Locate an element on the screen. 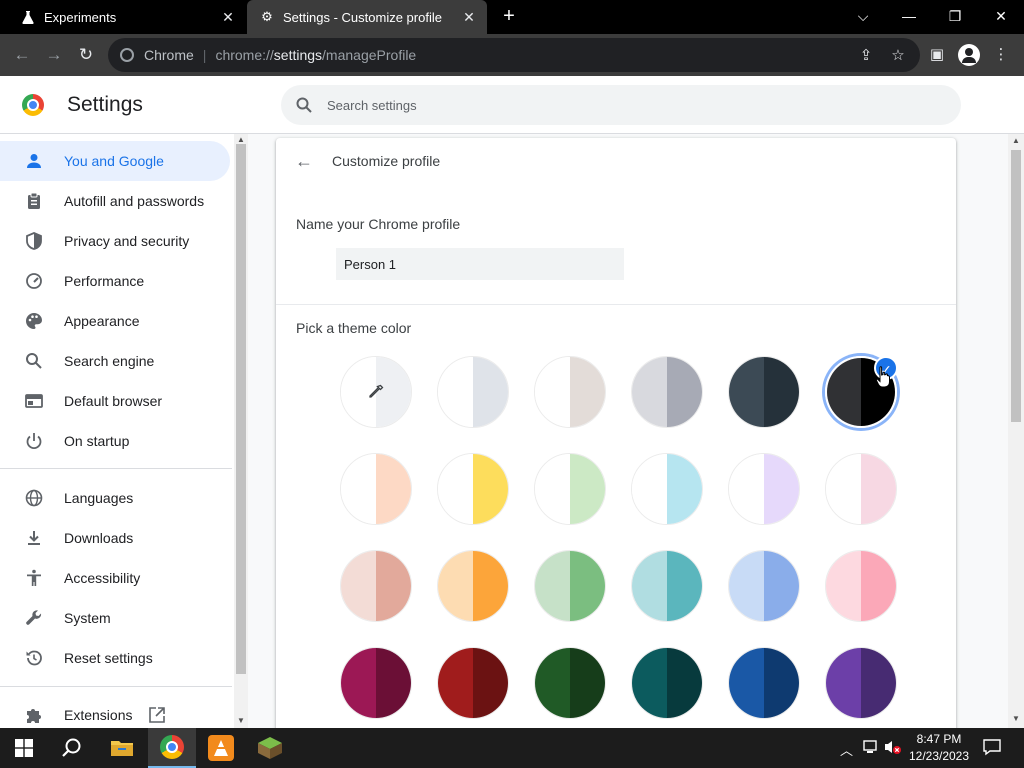  sidebar-item-default-browser: Default browser is located at coordinates (115, 401).